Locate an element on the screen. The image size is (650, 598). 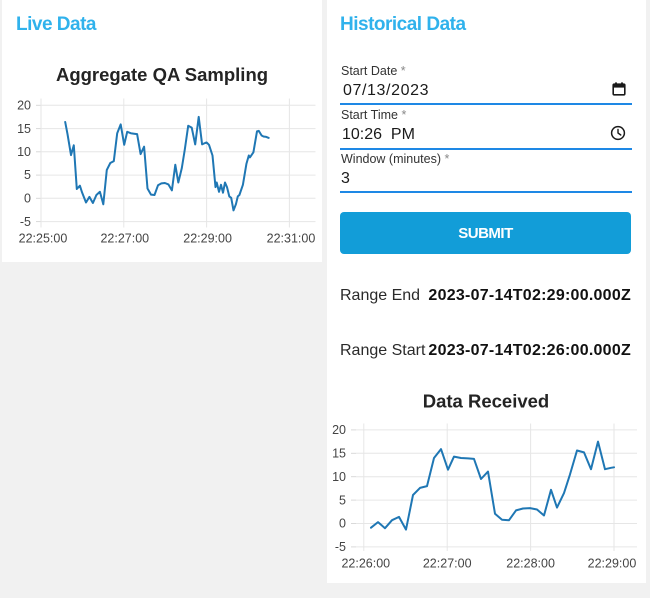
svg-text: Aggregate QA Sampling is located at coordinates (162, 74).